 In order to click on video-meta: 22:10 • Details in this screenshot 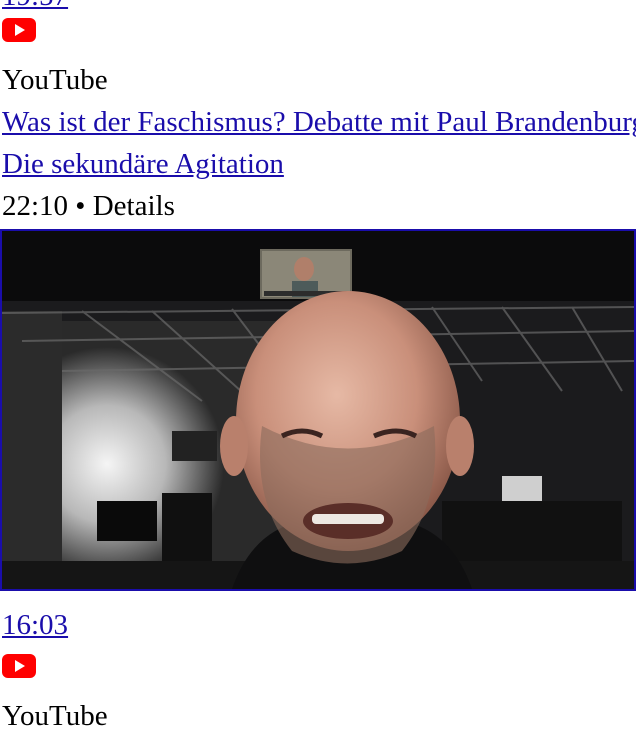, I will do `click(88, 206)`.